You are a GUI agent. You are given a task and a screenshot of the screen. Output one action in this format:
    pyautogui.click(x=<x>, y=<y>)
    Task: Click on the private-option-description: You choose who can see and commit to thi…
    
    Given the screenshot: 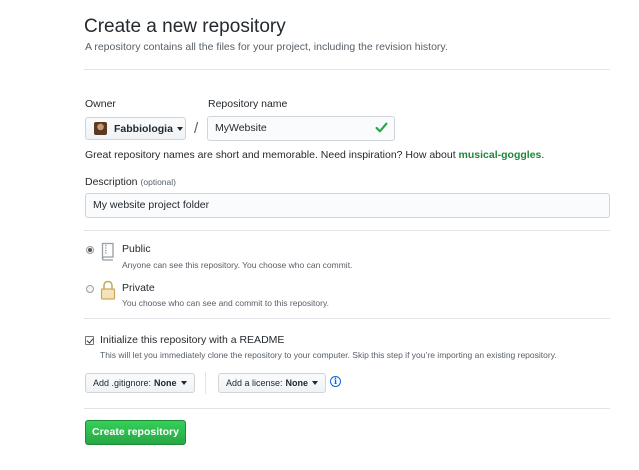 What is the action you would take?
    pyautogui.click(x=225, y=303)
    